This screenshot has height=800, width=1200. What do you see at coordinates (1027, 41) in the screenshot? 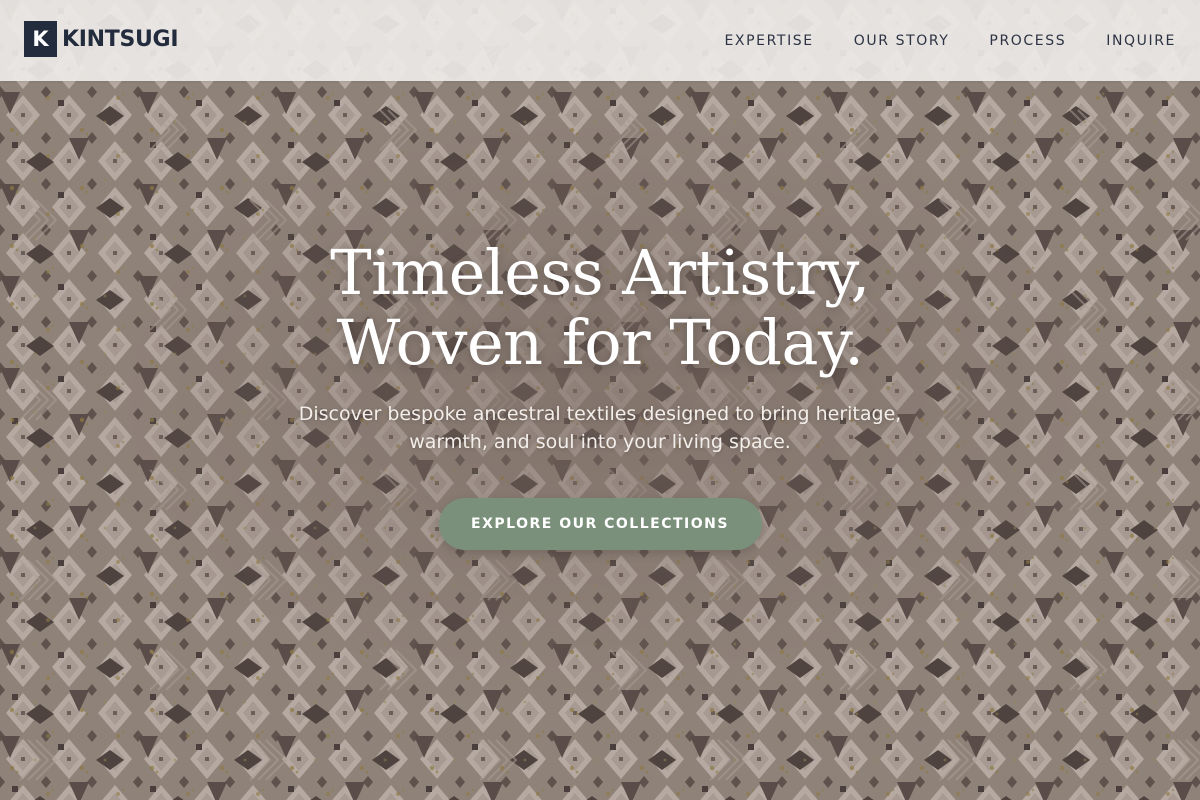
I see `nav-process: PROCESS` at bounding box center [1027, 41].